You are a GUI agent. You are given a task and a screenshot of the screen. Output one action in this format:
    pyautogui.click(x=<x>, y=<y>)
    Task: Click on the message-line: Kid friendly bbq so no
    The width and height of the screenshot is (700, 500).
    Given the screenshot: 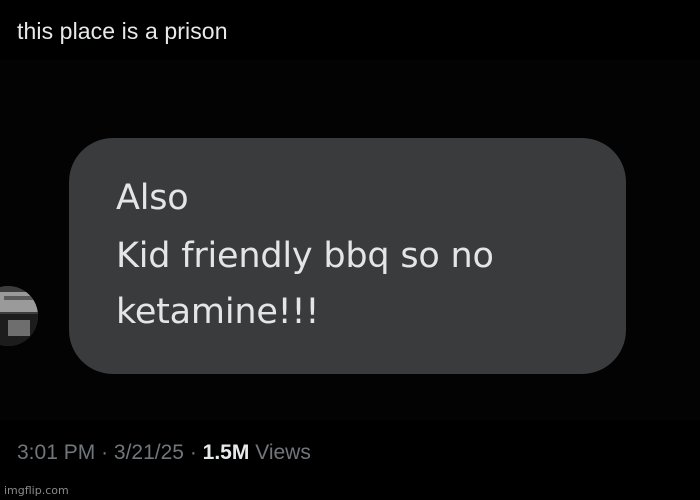 What is the action you would take?
    pyautogui.click(x=305, y=256)
    